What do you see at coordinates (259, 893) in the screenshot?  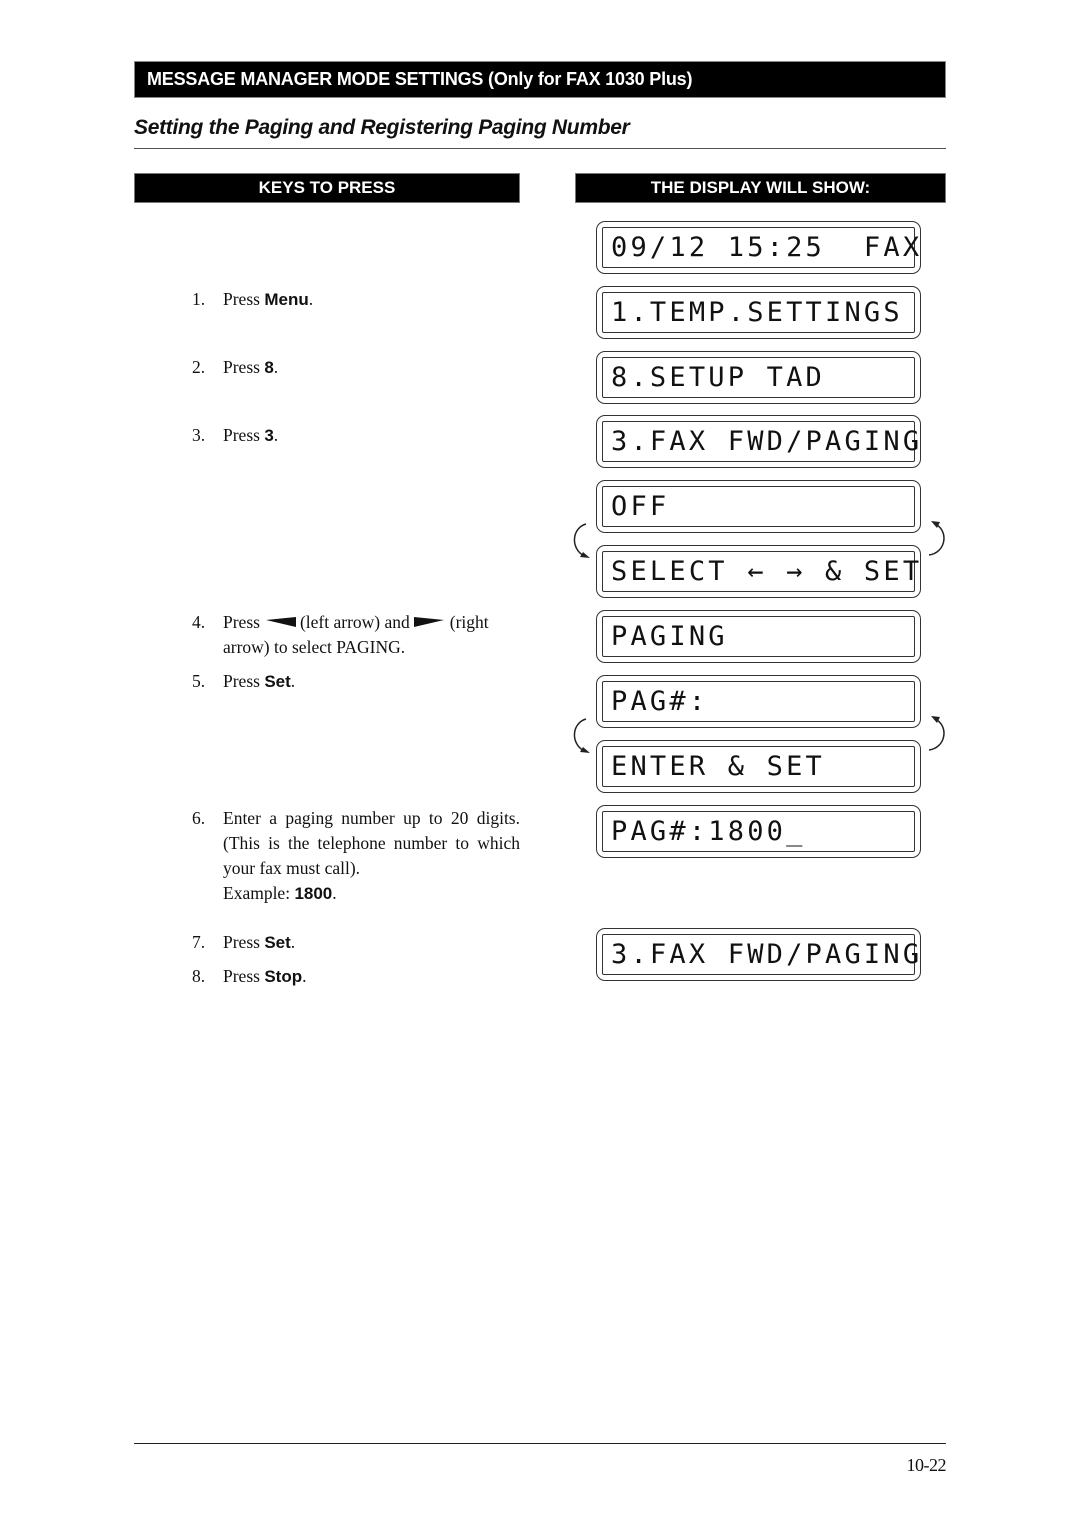 I see `example-label: Example:` at bounding box center [259, 893].